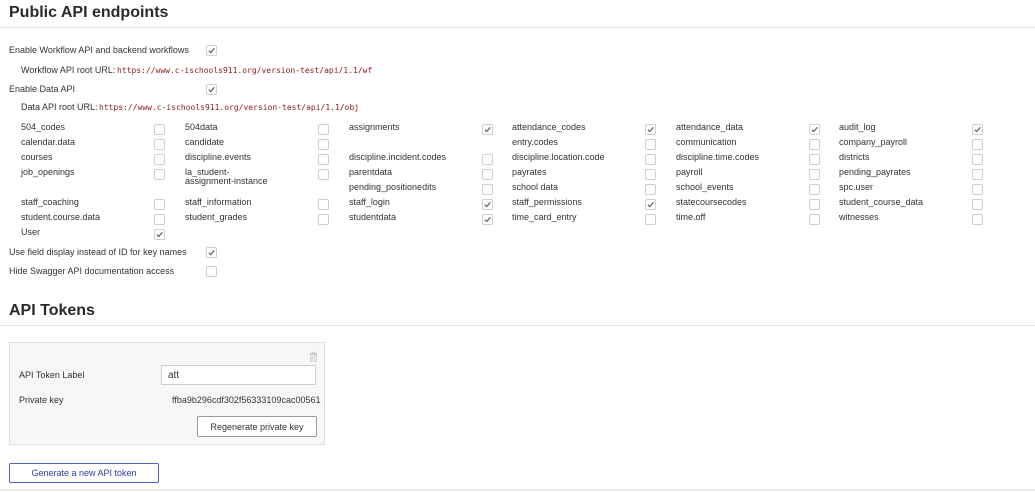 The image size is (1035, 492). I want to click on private-key-caption: Private key, so click(41, 400).